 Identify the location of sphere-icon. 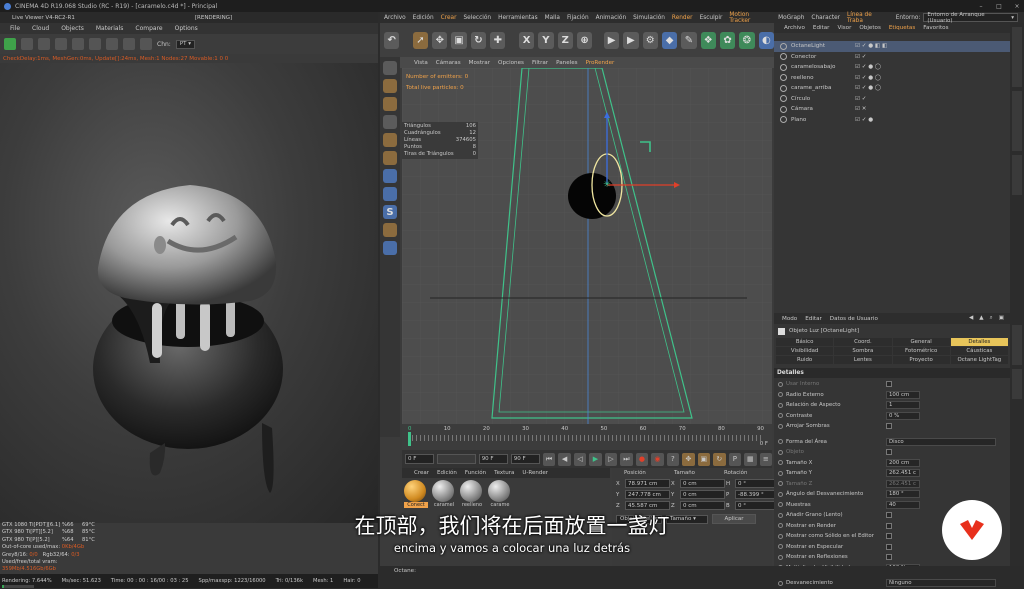
(95, 44).